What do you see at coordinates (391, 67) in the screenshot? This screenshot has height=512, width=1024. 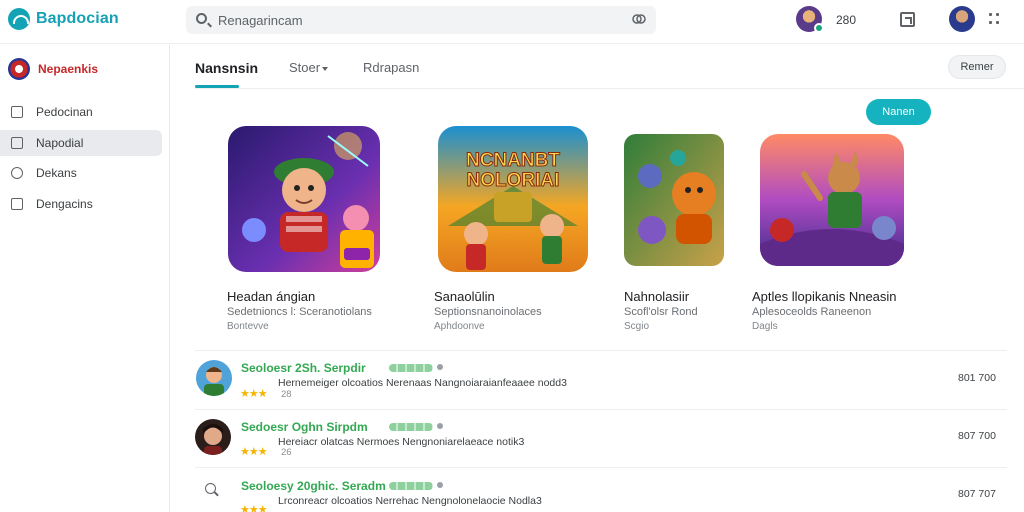 I see `tab-rdrapasn: Rdrapasn` at bounding box center [391, 67].